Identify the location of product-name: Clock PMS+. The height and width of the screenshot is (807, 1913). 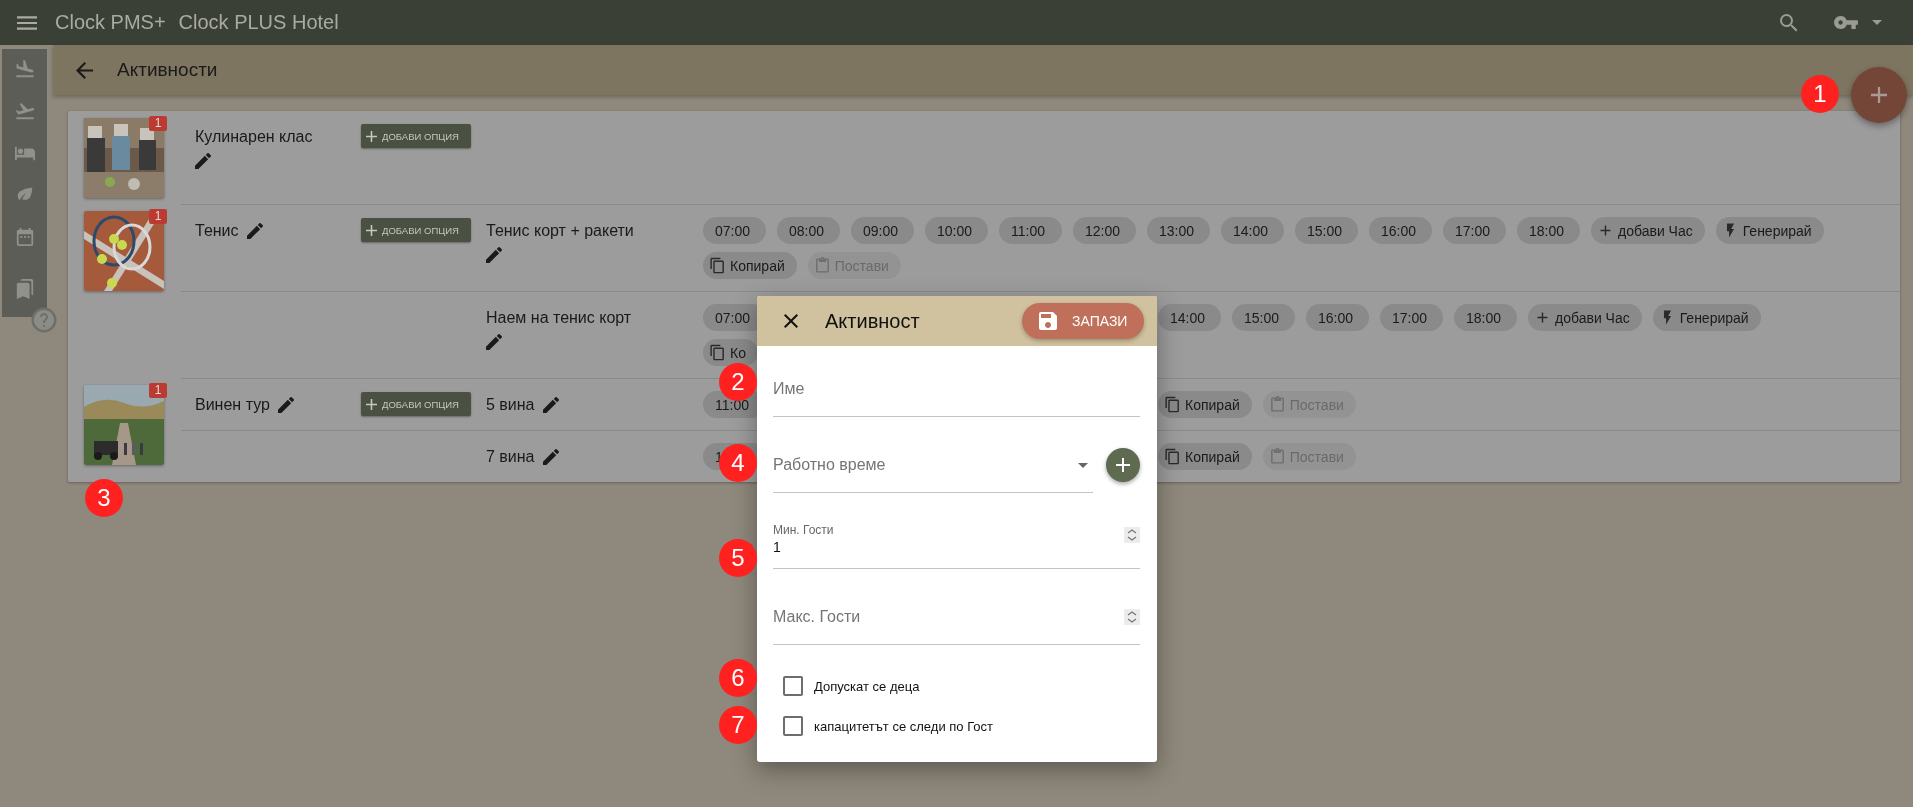
(110, 22).